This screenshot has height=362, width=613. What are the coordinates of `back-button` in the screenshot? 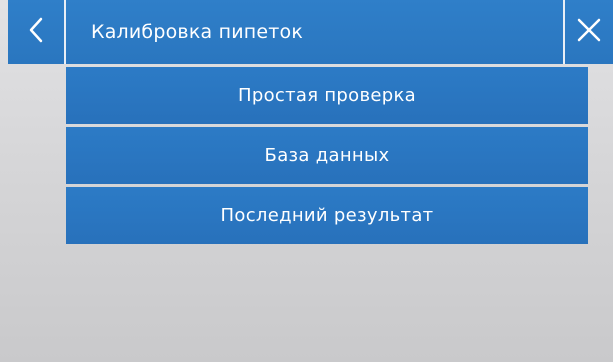 It's located at (36, 32).